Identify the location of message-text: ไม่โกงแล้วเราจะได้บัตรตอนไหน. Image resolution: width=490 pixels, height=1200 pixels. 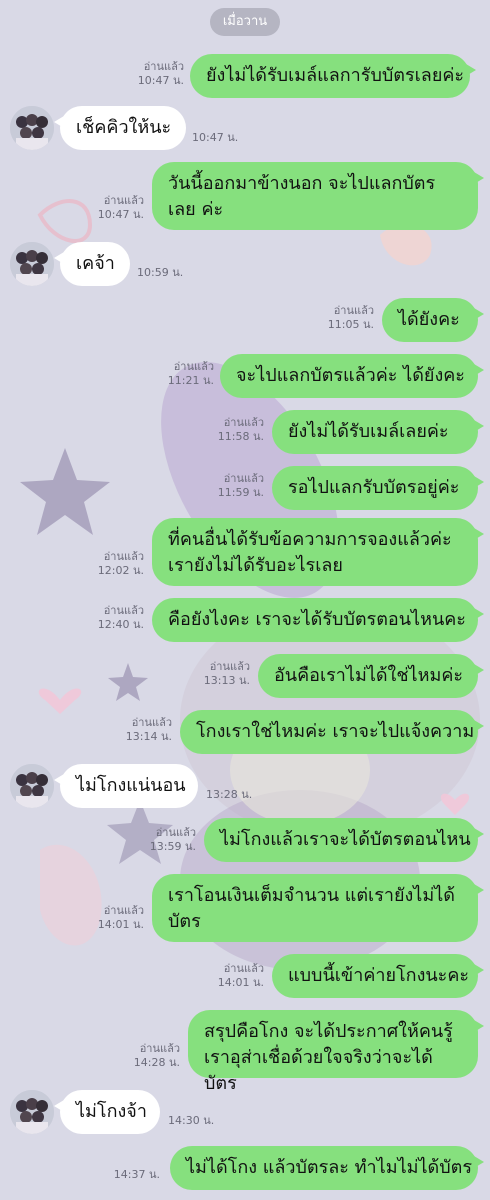
(345, 839).